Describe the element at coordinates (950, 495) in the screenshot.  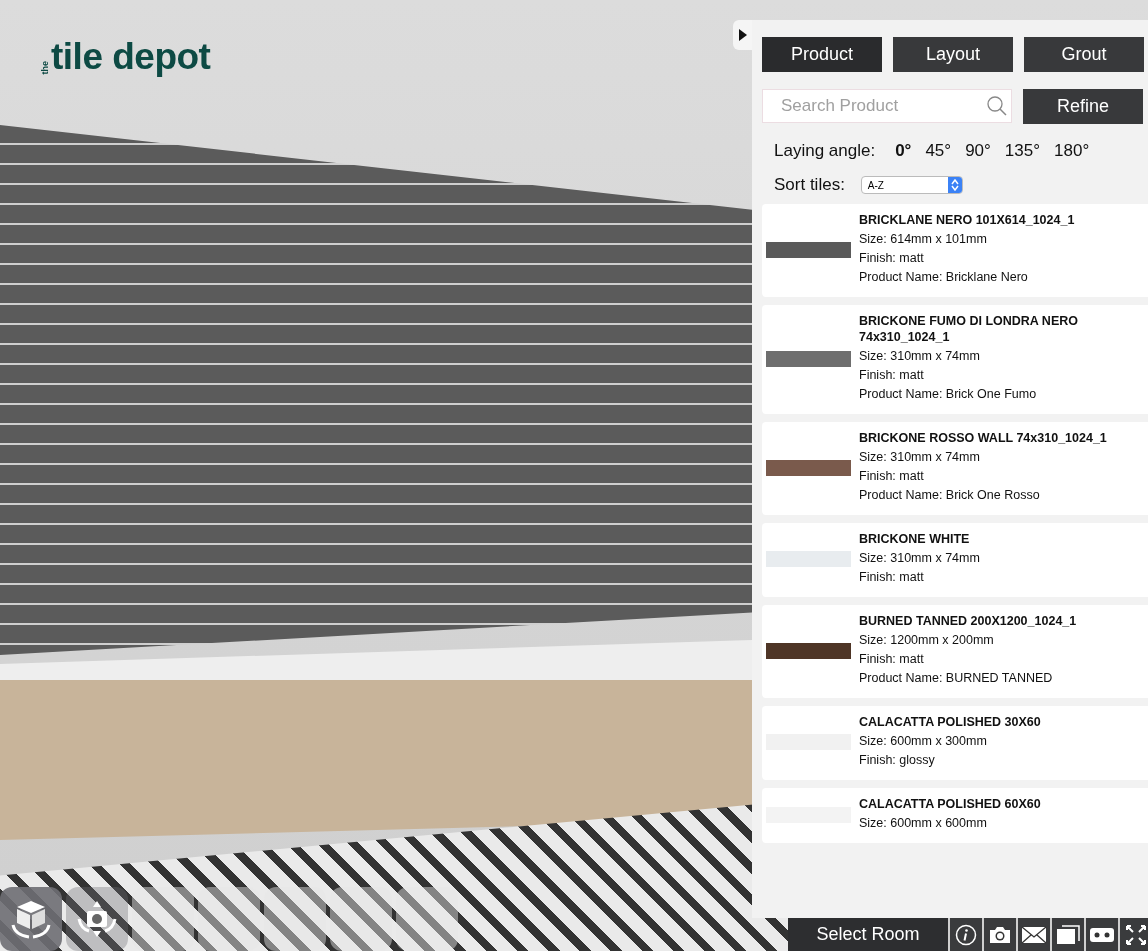
I see `tile-detail: Product Name: Brick One Rosso` at that location.